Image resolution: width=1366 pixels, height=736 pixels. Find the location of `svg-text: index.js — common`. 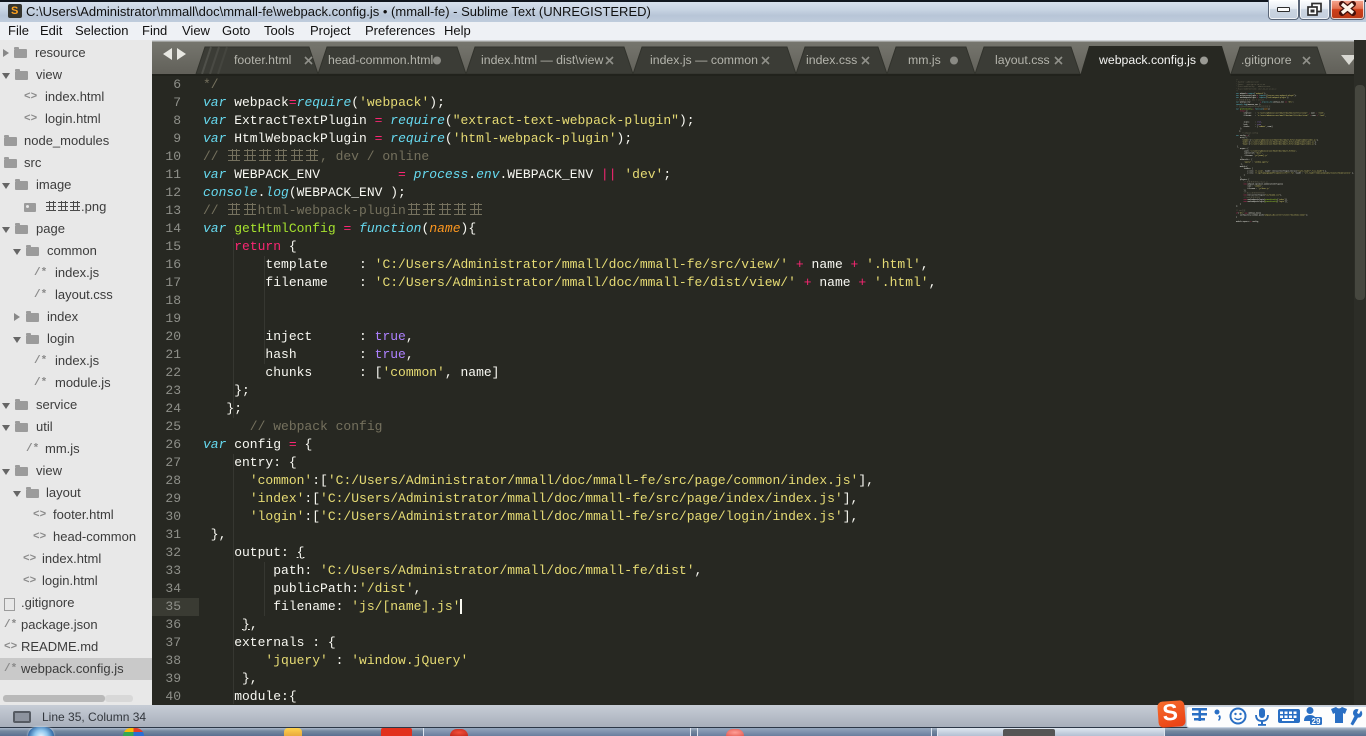

svg-text: index.js — common is located at coordinates (704, 60).